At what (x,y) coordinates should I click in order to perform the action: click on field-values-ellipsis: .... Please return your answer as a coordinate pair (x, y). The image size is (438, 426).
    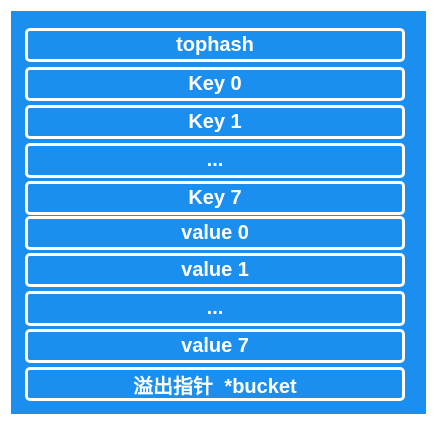
    Looking at the image, I should click on (215, 308).